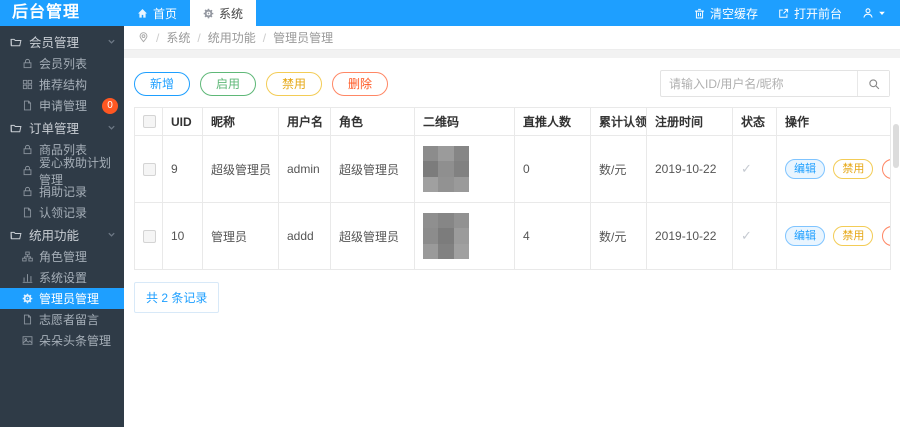 The height and width of the screenshot is (427, 900). I want to click on sidebar-item-role-mgmt: 角色管理, so click(62, 256).